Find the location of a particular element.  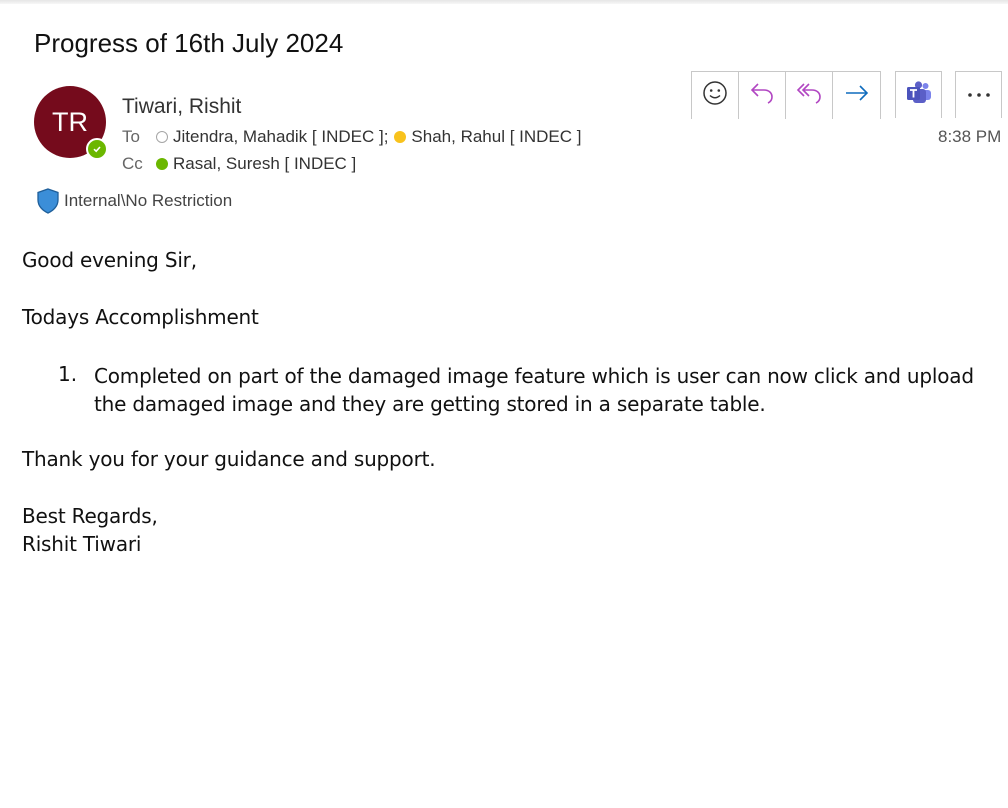

closing-text: Best Regards, is located at coordinates (90, 516).